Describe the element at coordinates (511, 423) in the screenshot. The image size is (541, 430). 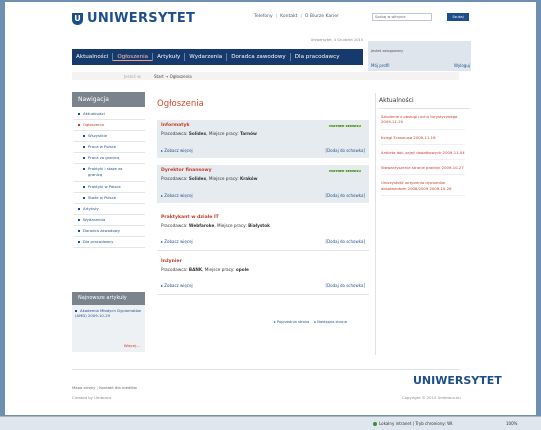
I see `zoom-level: 100%` at that location.